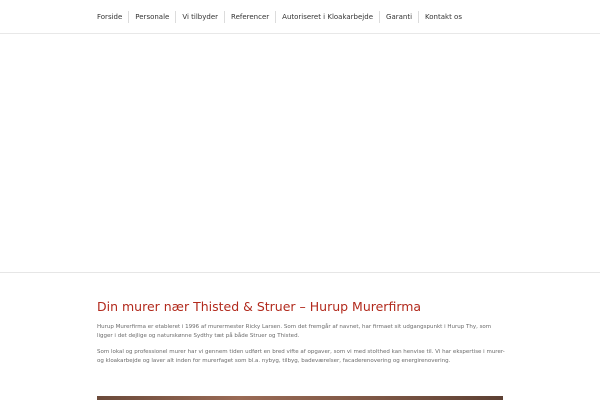 The image size is (600, 400). What do you see at coordinates (109, 17) in the screenshot?
I see `nav-item-forside: Forside` at bounding box center [109, 17].